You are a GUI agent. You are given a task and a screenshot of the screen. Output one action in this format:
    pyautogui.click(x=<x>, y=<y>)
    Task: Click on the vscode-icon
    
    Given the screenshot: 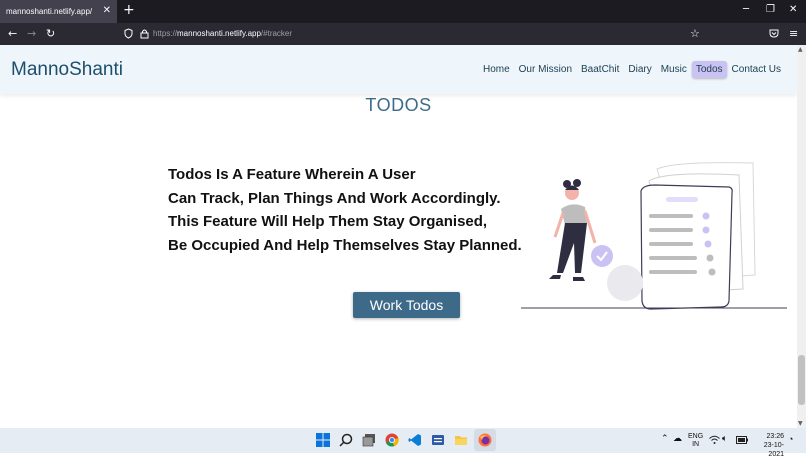 What is the action you would take?
    pyautogui.click(x=415, y=440)
    